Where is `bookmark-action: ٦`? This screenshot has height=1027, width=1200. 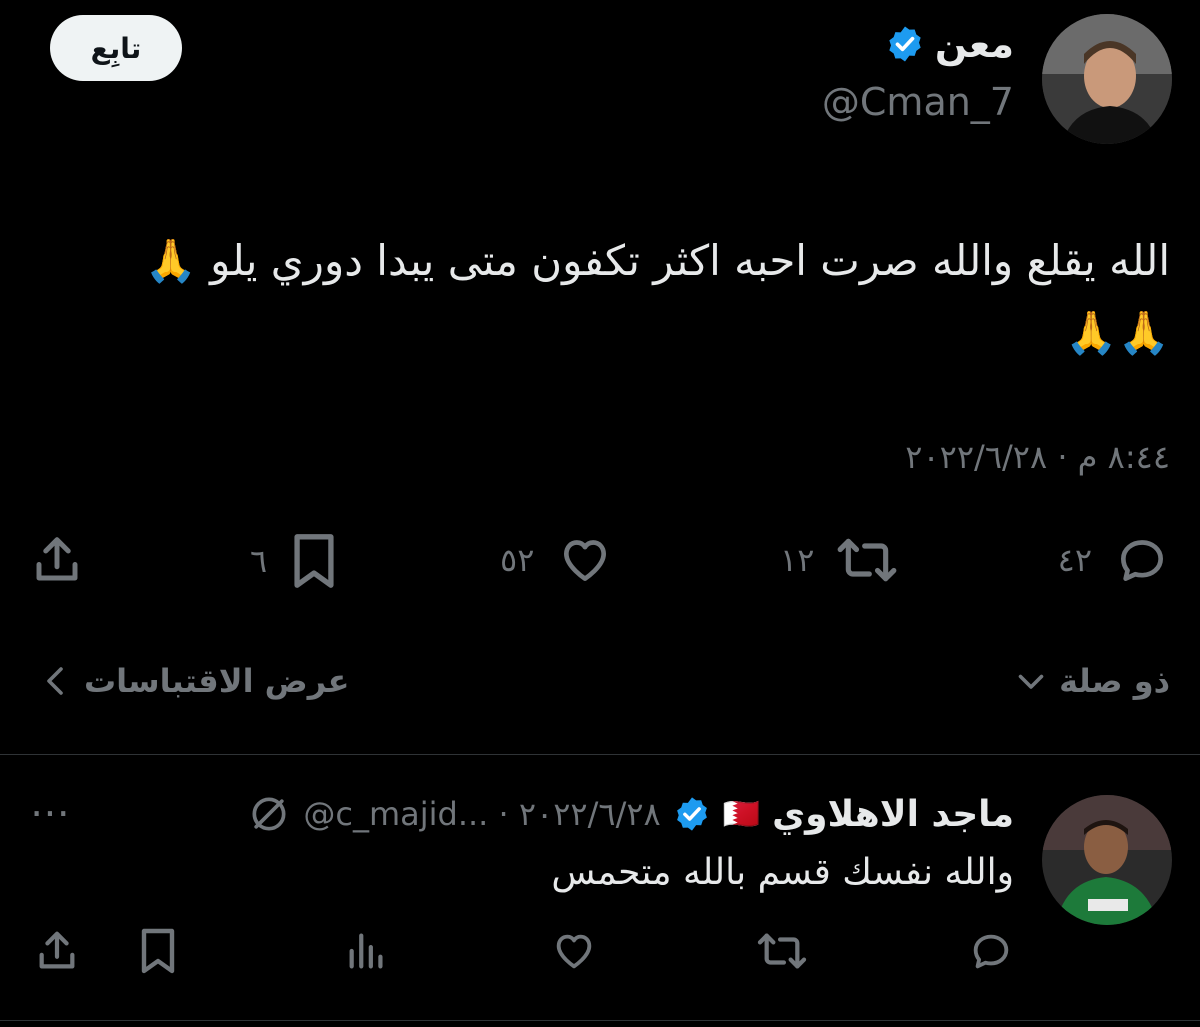
bookmark-action: ٦ is located at coordinates (294, 561).